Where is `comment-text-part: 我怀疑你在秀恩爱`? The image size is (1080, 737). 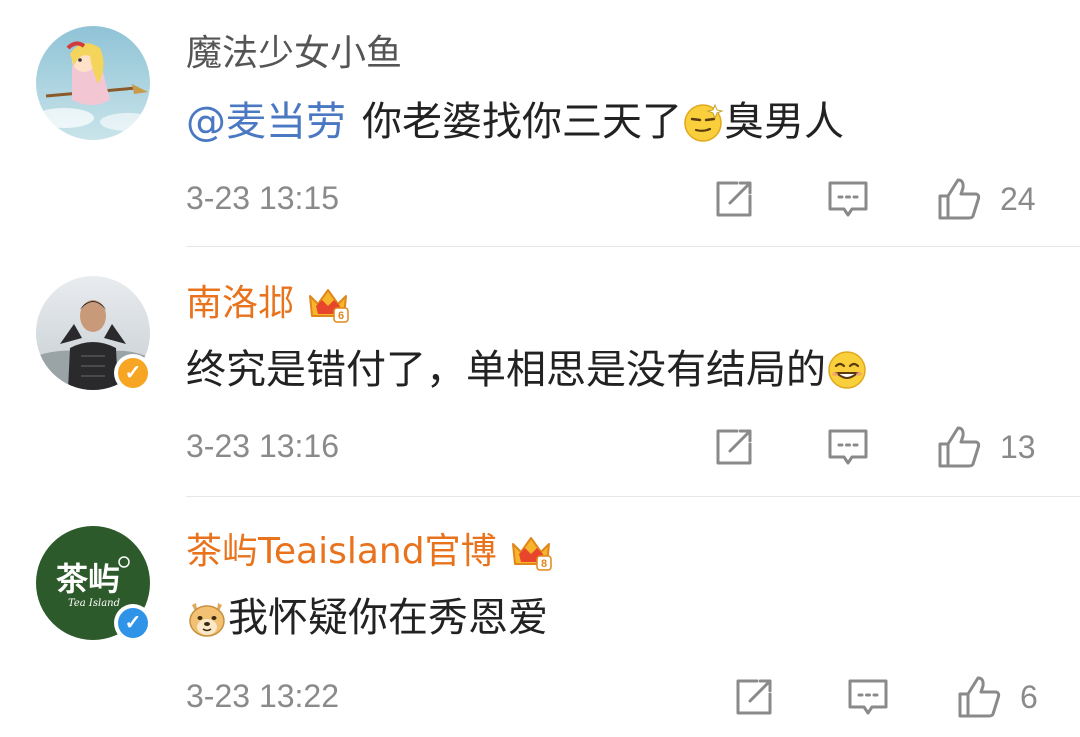
comment-text-part: 我怀疑你在秀恩爱 is located at coordinates (388, 618).